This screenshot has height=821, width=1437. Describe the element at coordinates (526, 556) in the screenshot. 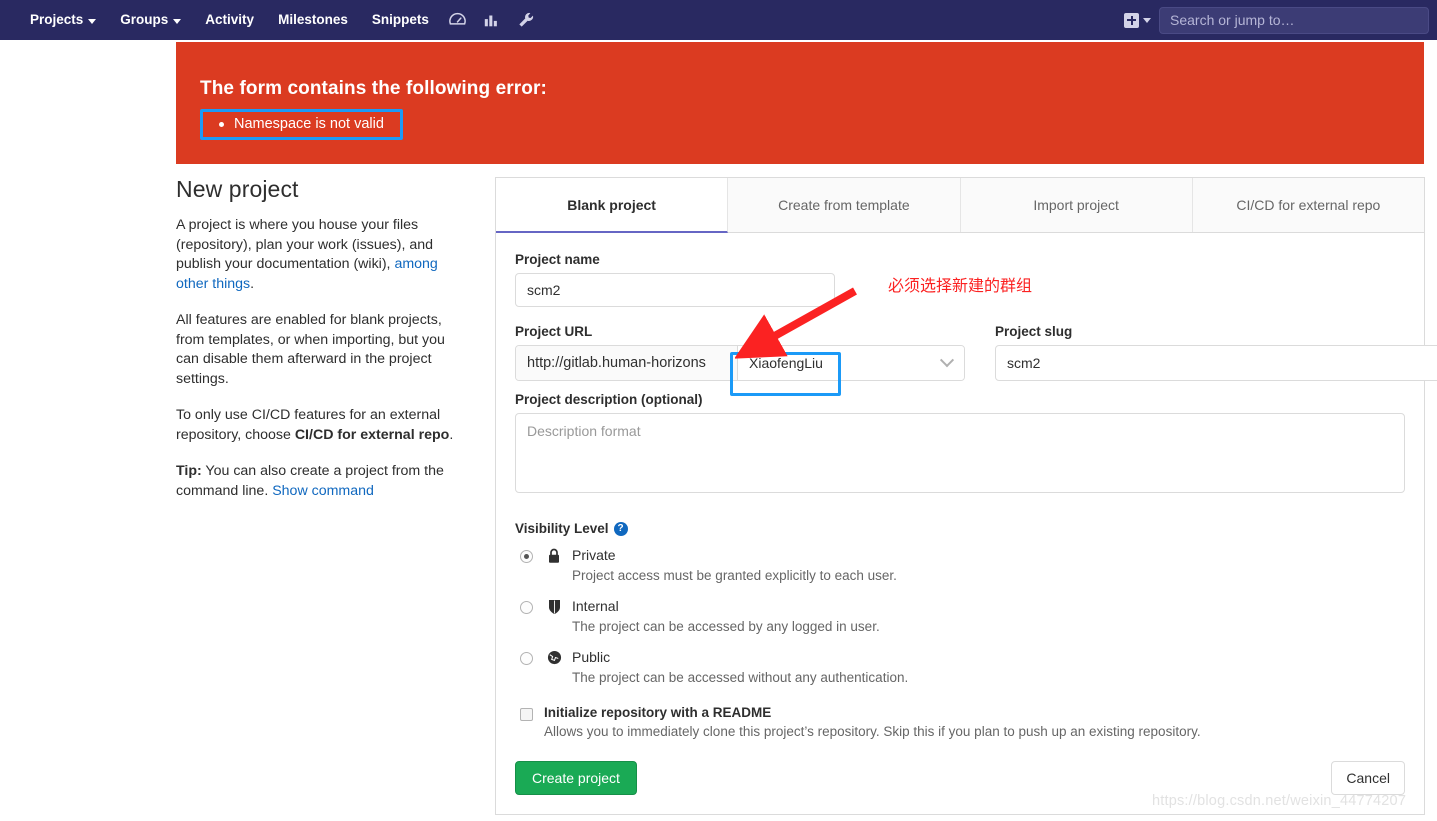

I see `radio-private` at that location.